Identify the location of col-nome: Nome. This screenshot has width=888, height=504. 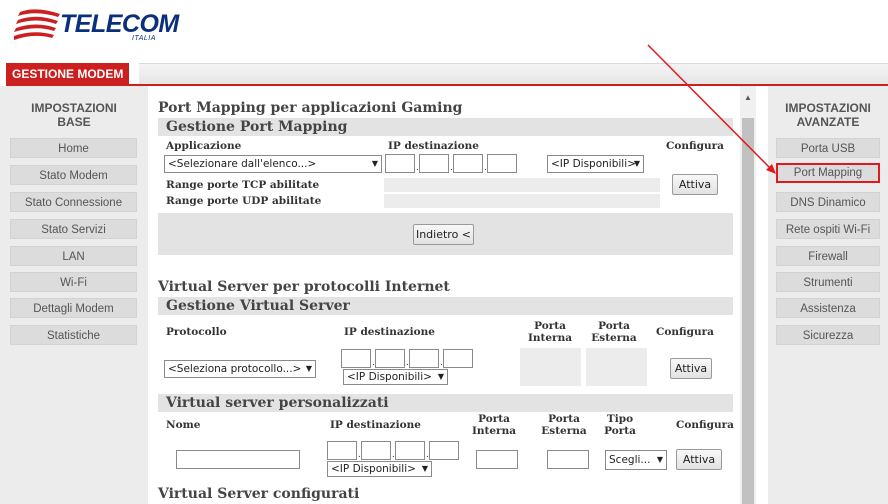
(183, 425).